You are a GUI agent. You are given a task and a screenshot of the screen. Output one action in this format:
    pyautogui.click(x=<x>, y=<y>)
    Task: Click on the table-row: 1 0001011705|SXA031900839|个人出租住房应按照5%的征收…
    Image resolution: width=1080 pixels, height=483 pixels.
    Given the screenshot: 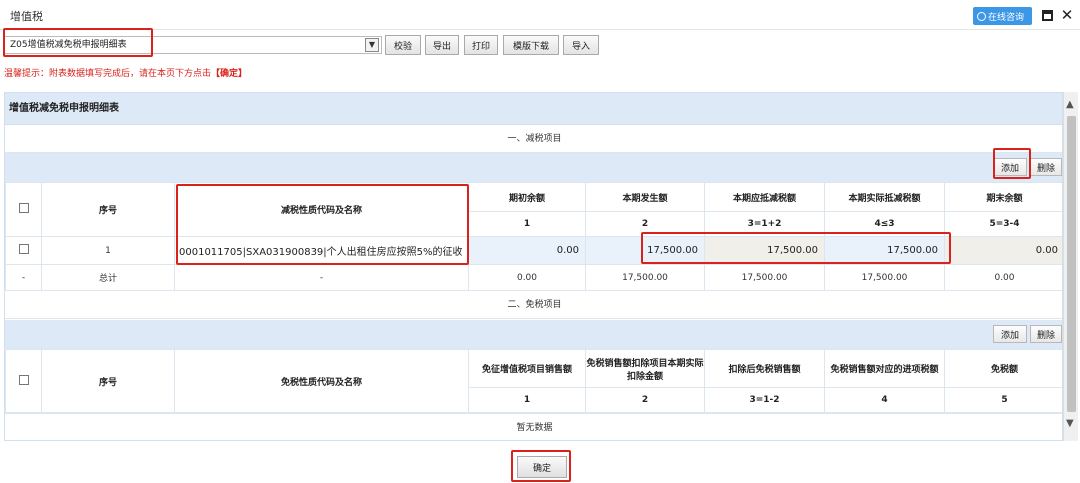 What is the action you would take?
    pyautogui.click(x=533, y=250)
    